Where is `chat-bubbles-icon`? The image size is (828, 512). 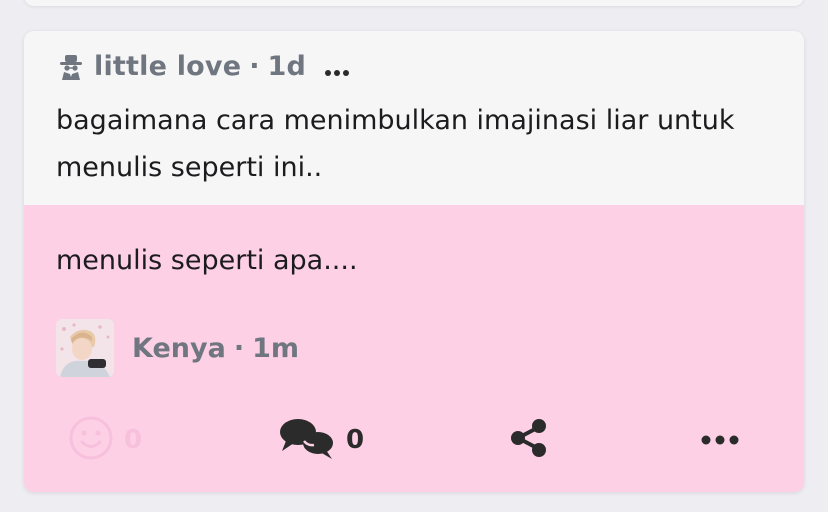
chat-bubbles-icon is located at coordinates (307, 440).